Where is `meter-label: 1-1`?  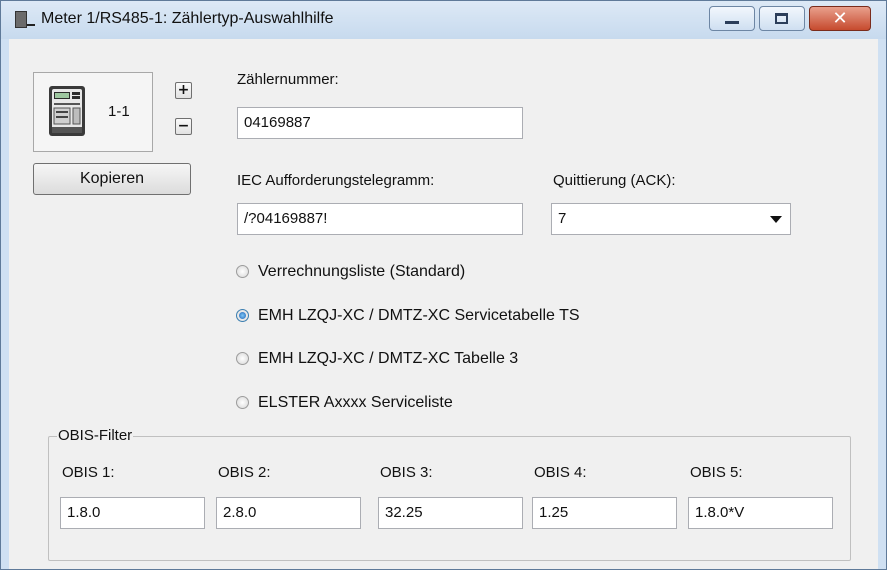
meter-label: 1-1 is located at coordinates (119, 111).